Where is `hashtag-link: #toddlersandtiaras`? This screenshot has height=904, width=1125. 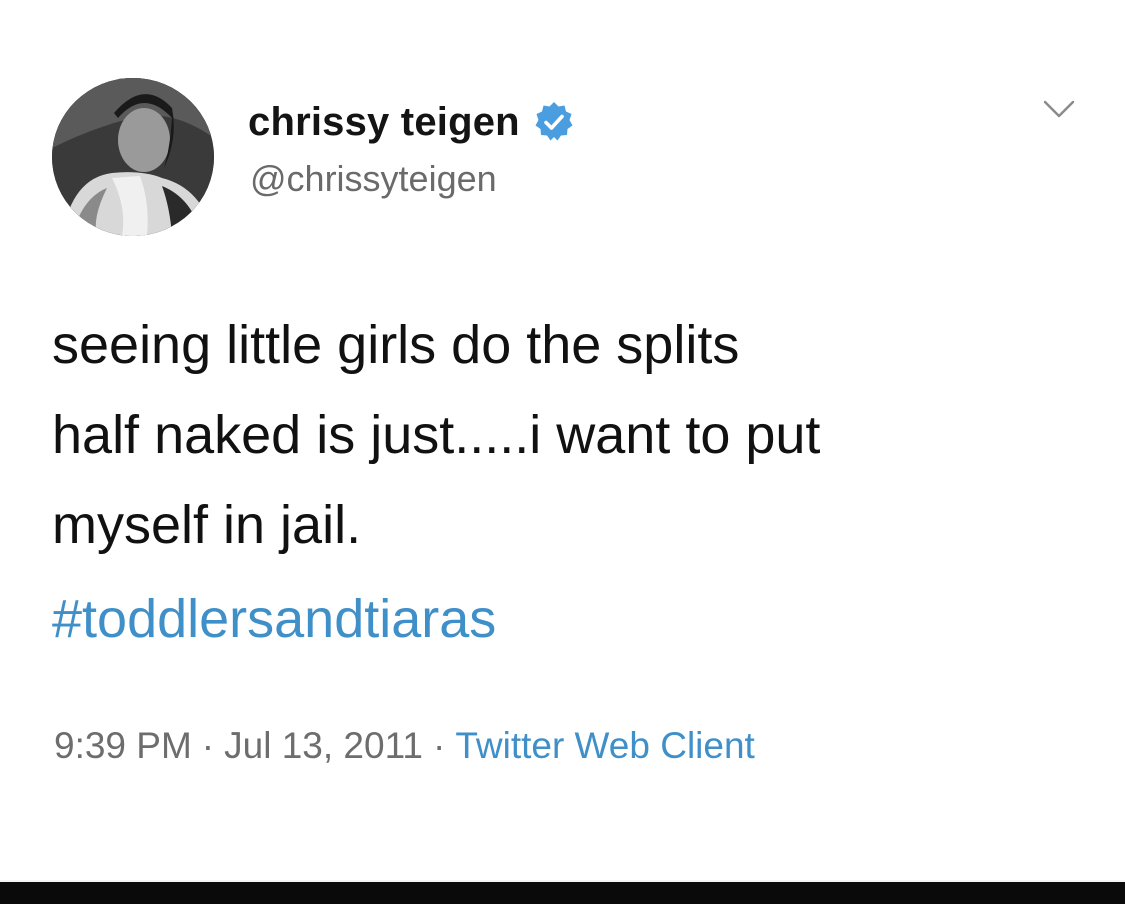
hashtag-link: #toddlersandtiaras is located at coordinates (274, 619).